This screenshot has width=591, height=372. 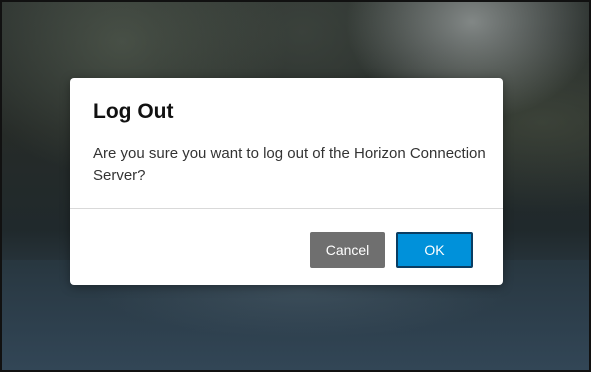 I want to click on ok-button: OK, so click(x=434, y=250).